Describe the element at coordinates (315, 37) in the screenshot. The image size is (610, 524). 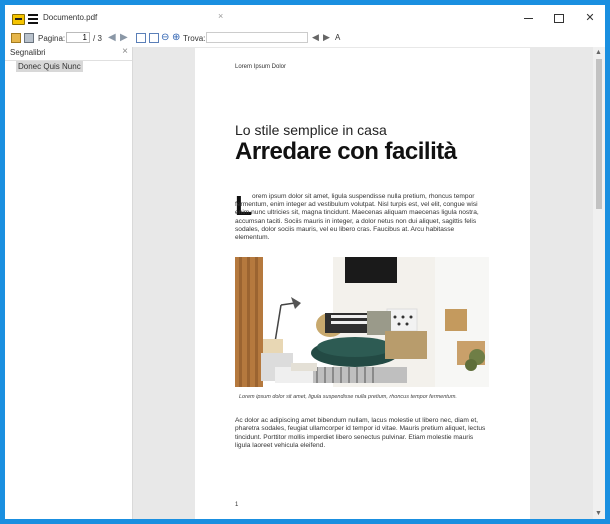
I see `find-previous-icon: ◀` at that location.